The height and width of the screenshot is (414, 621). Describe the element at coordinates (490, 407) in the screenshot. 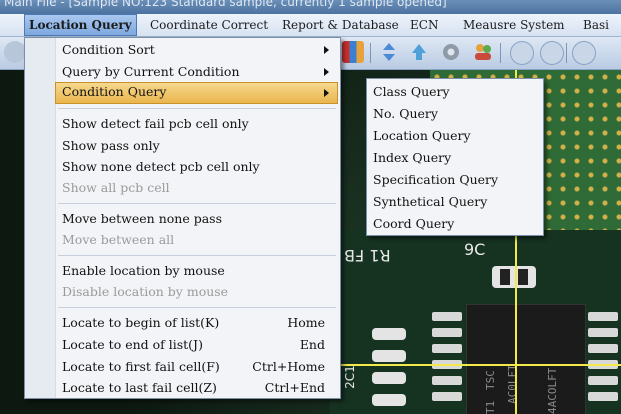

I see `chip-marking: T1` at that location.